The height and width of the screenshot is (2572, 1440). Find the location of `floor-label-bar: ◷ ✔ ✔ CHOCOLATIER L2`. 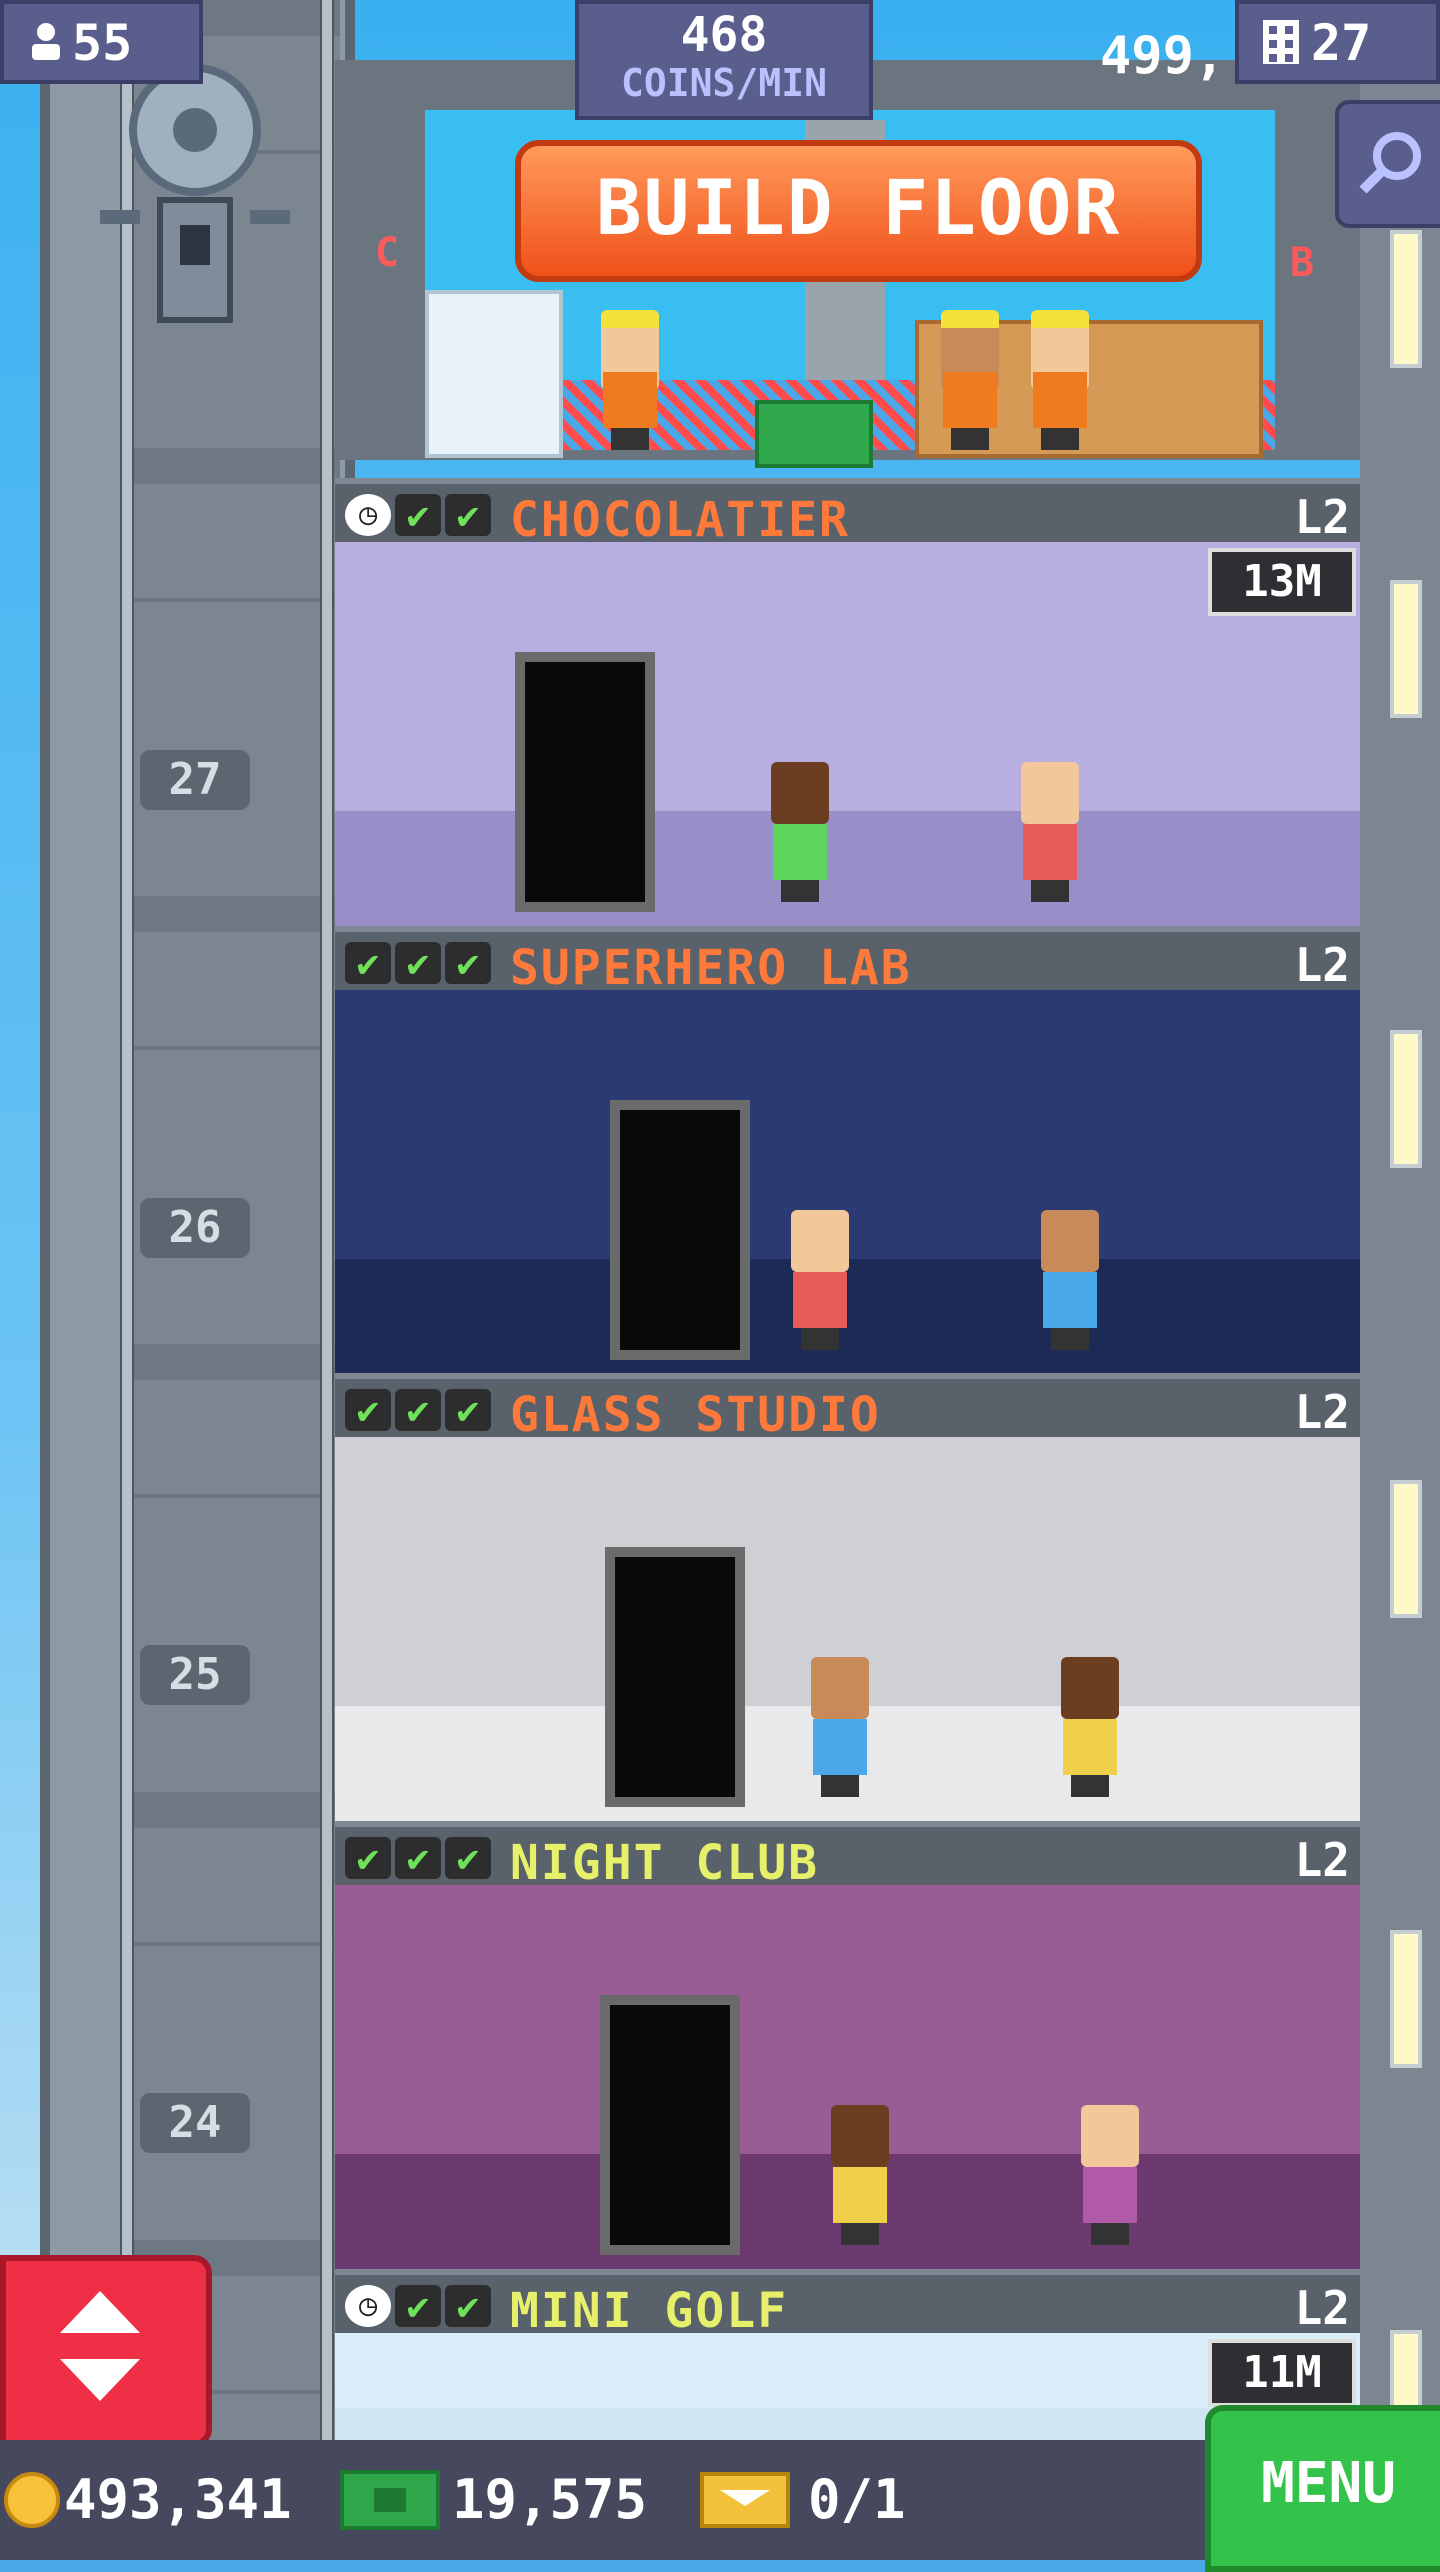

floor-label-bar: ◷ ✔ ✔ CHOCOLATIER L2 is located at coordinates (847, 513).